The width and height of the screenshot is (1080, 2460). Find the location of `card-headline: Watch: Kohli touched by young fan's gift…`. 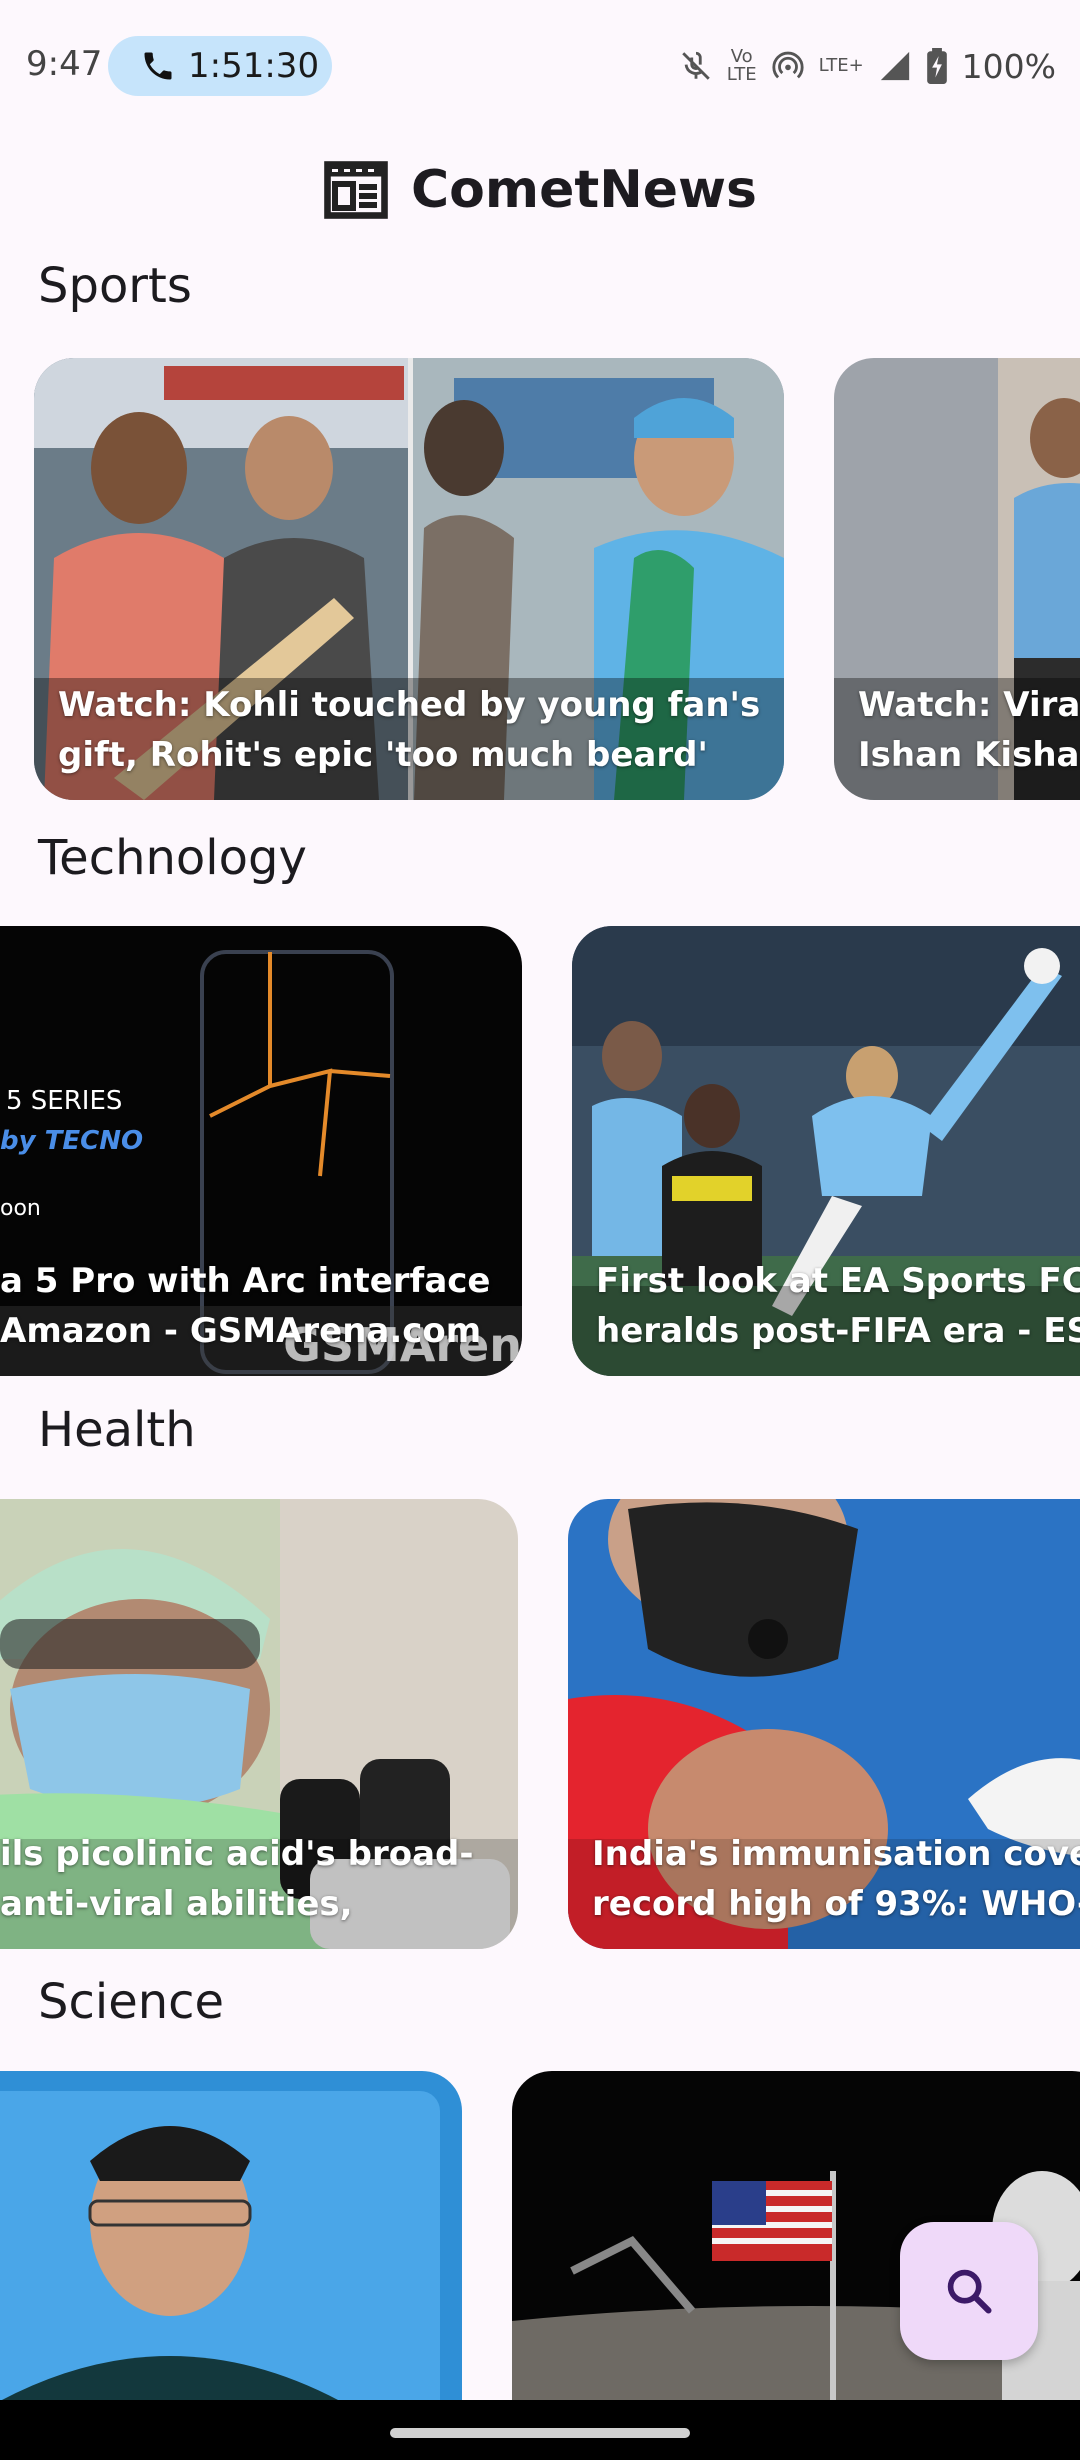

card-headline: Watch: Kohli touched by young fan's gift… is located at coordinates (409, 730).